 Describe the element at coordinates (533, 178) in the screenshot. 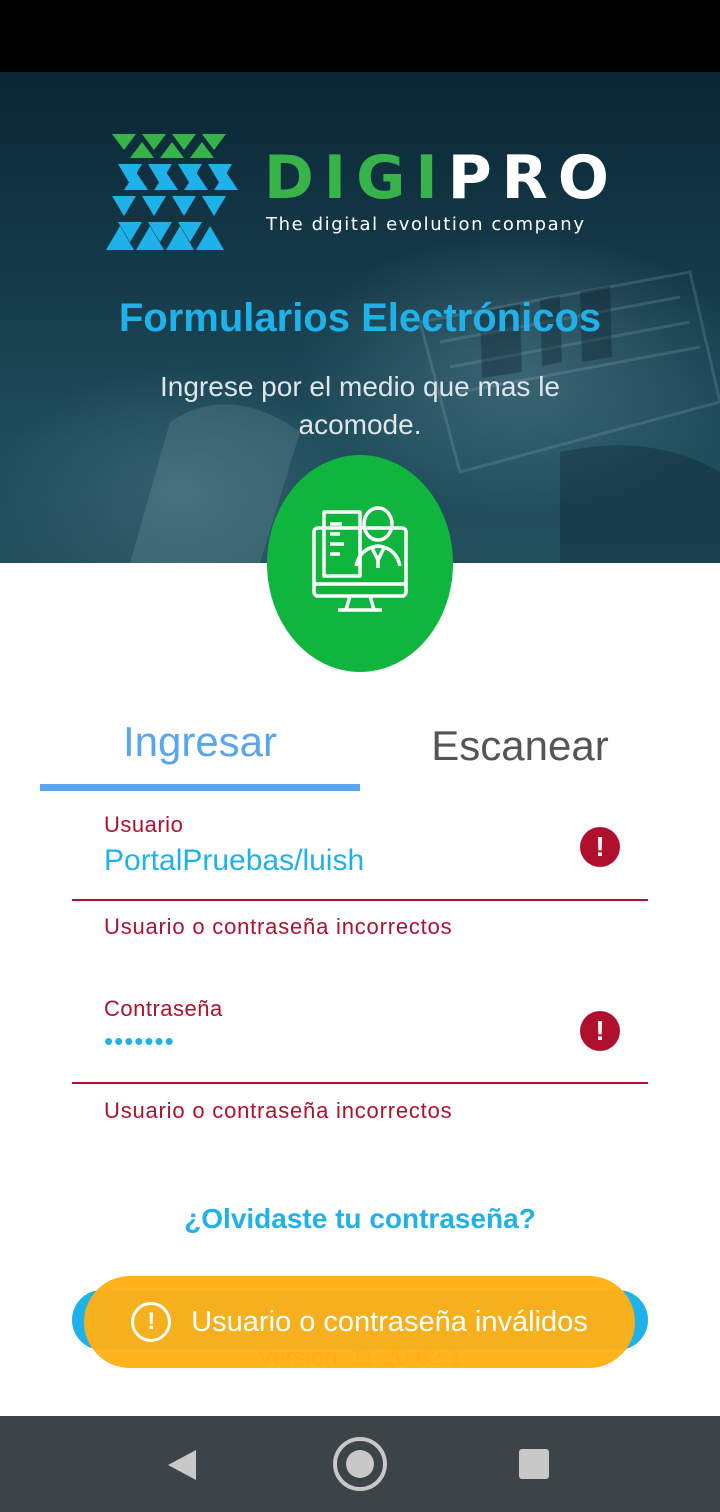

I see `brand-name-pro: PRO` at that location.